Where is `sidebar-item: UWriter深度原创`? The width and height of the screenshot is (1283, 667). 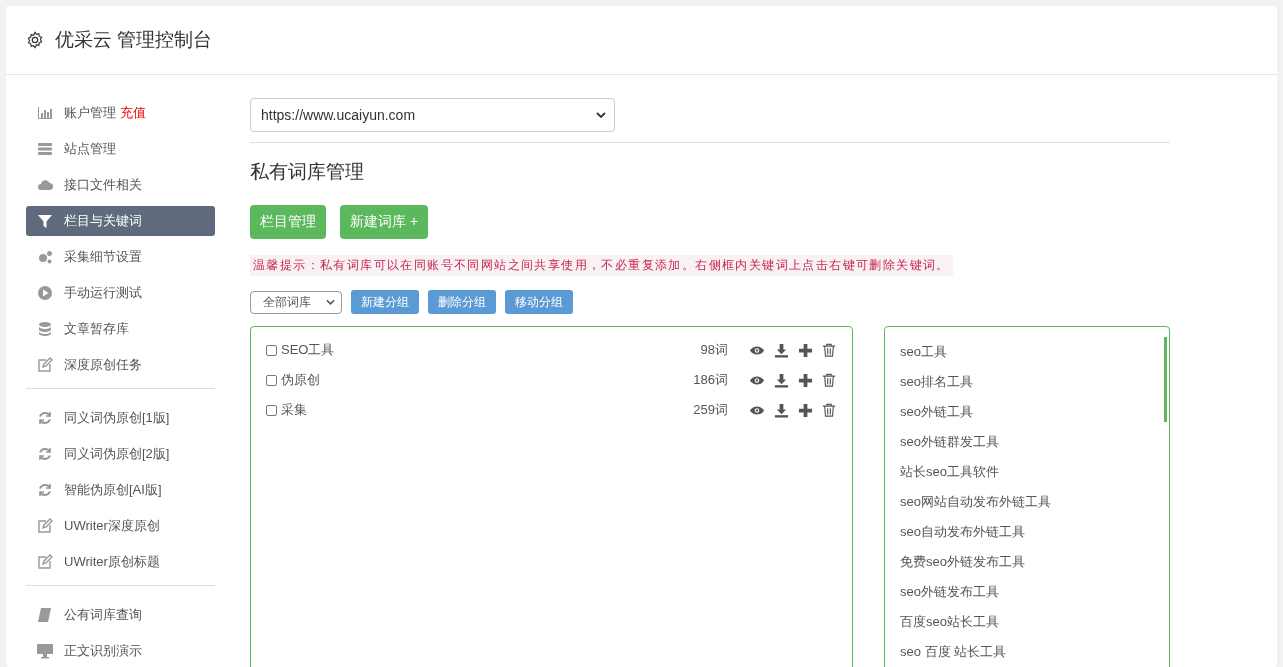
sidebar-item: UWriter深度原创 is located at coordinates (120, 526).